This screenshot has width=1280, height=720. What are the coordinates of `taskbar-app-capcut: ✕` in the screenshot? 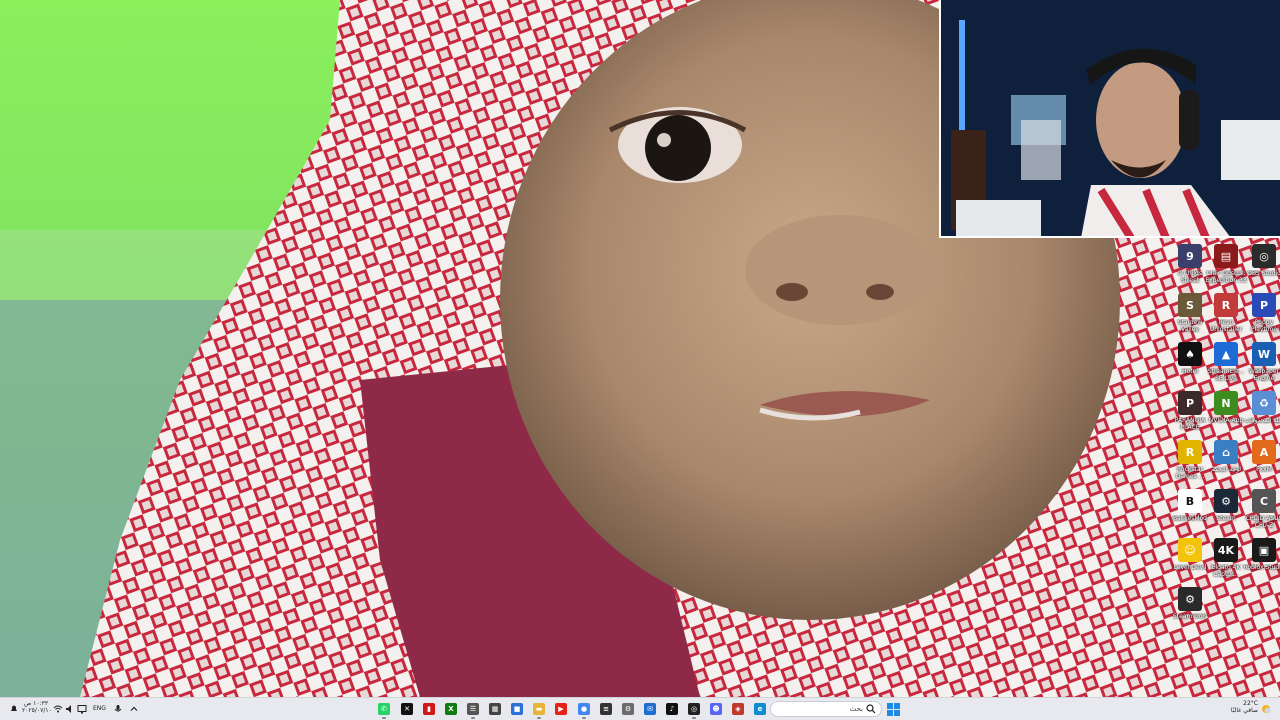 It's located at (407, 709).